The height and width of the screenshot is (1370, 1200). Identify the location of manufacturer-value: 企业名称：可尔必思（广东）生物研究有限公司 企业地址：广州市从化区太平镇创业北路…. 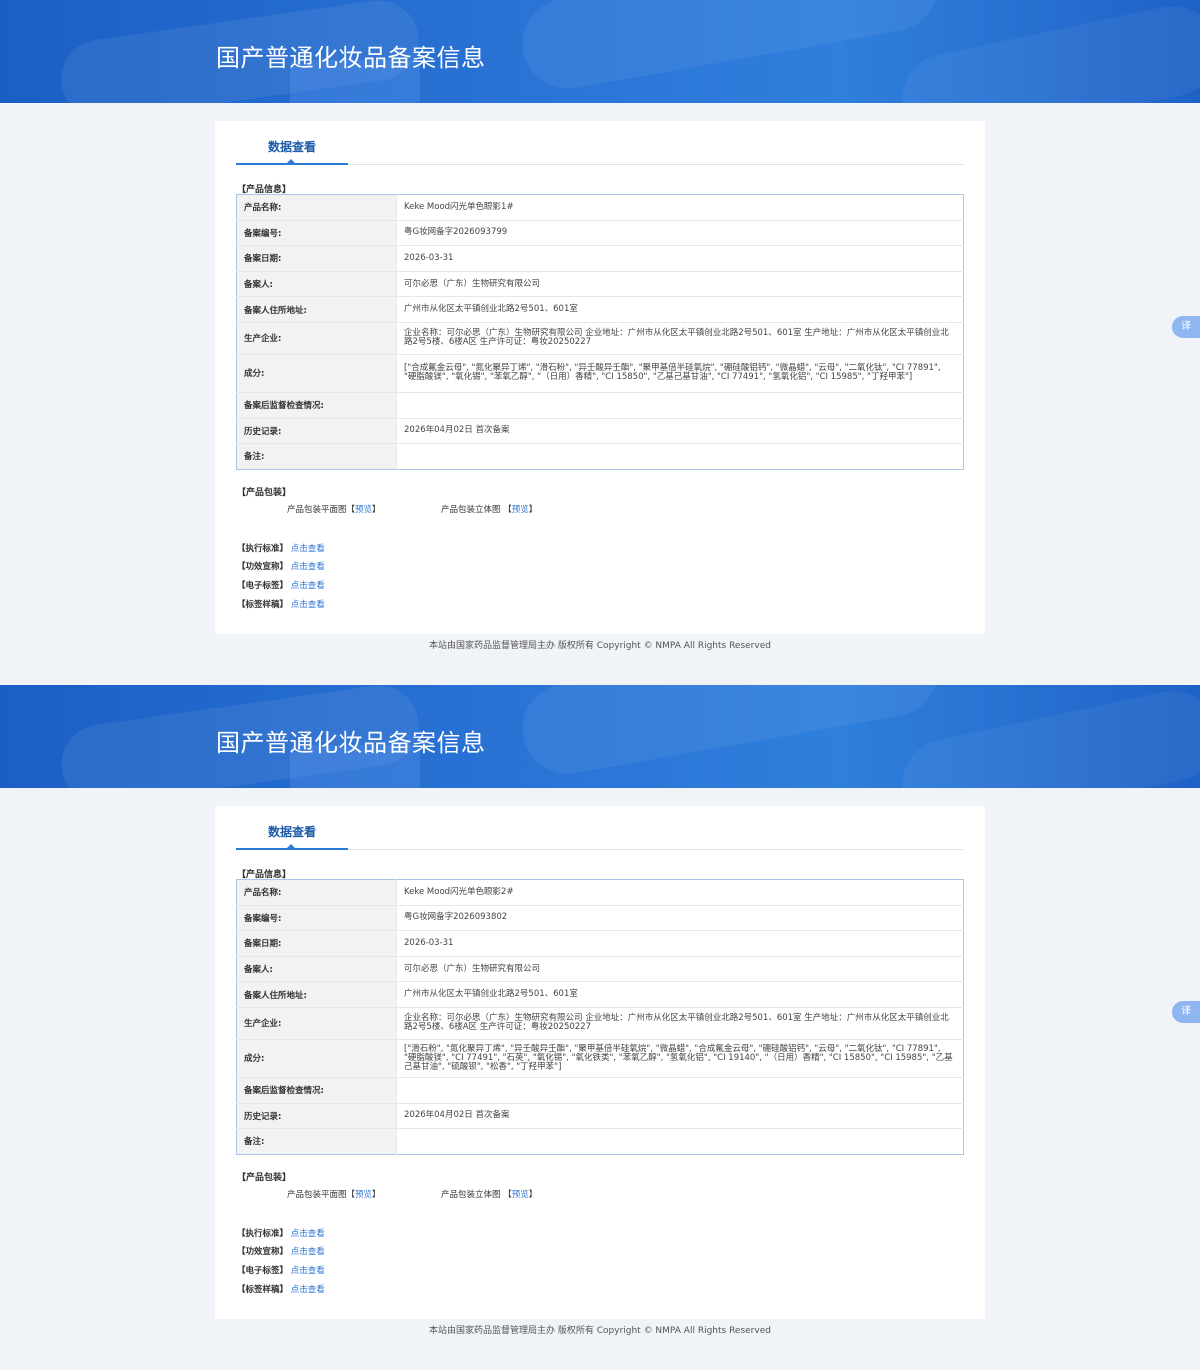
(680, 1023).